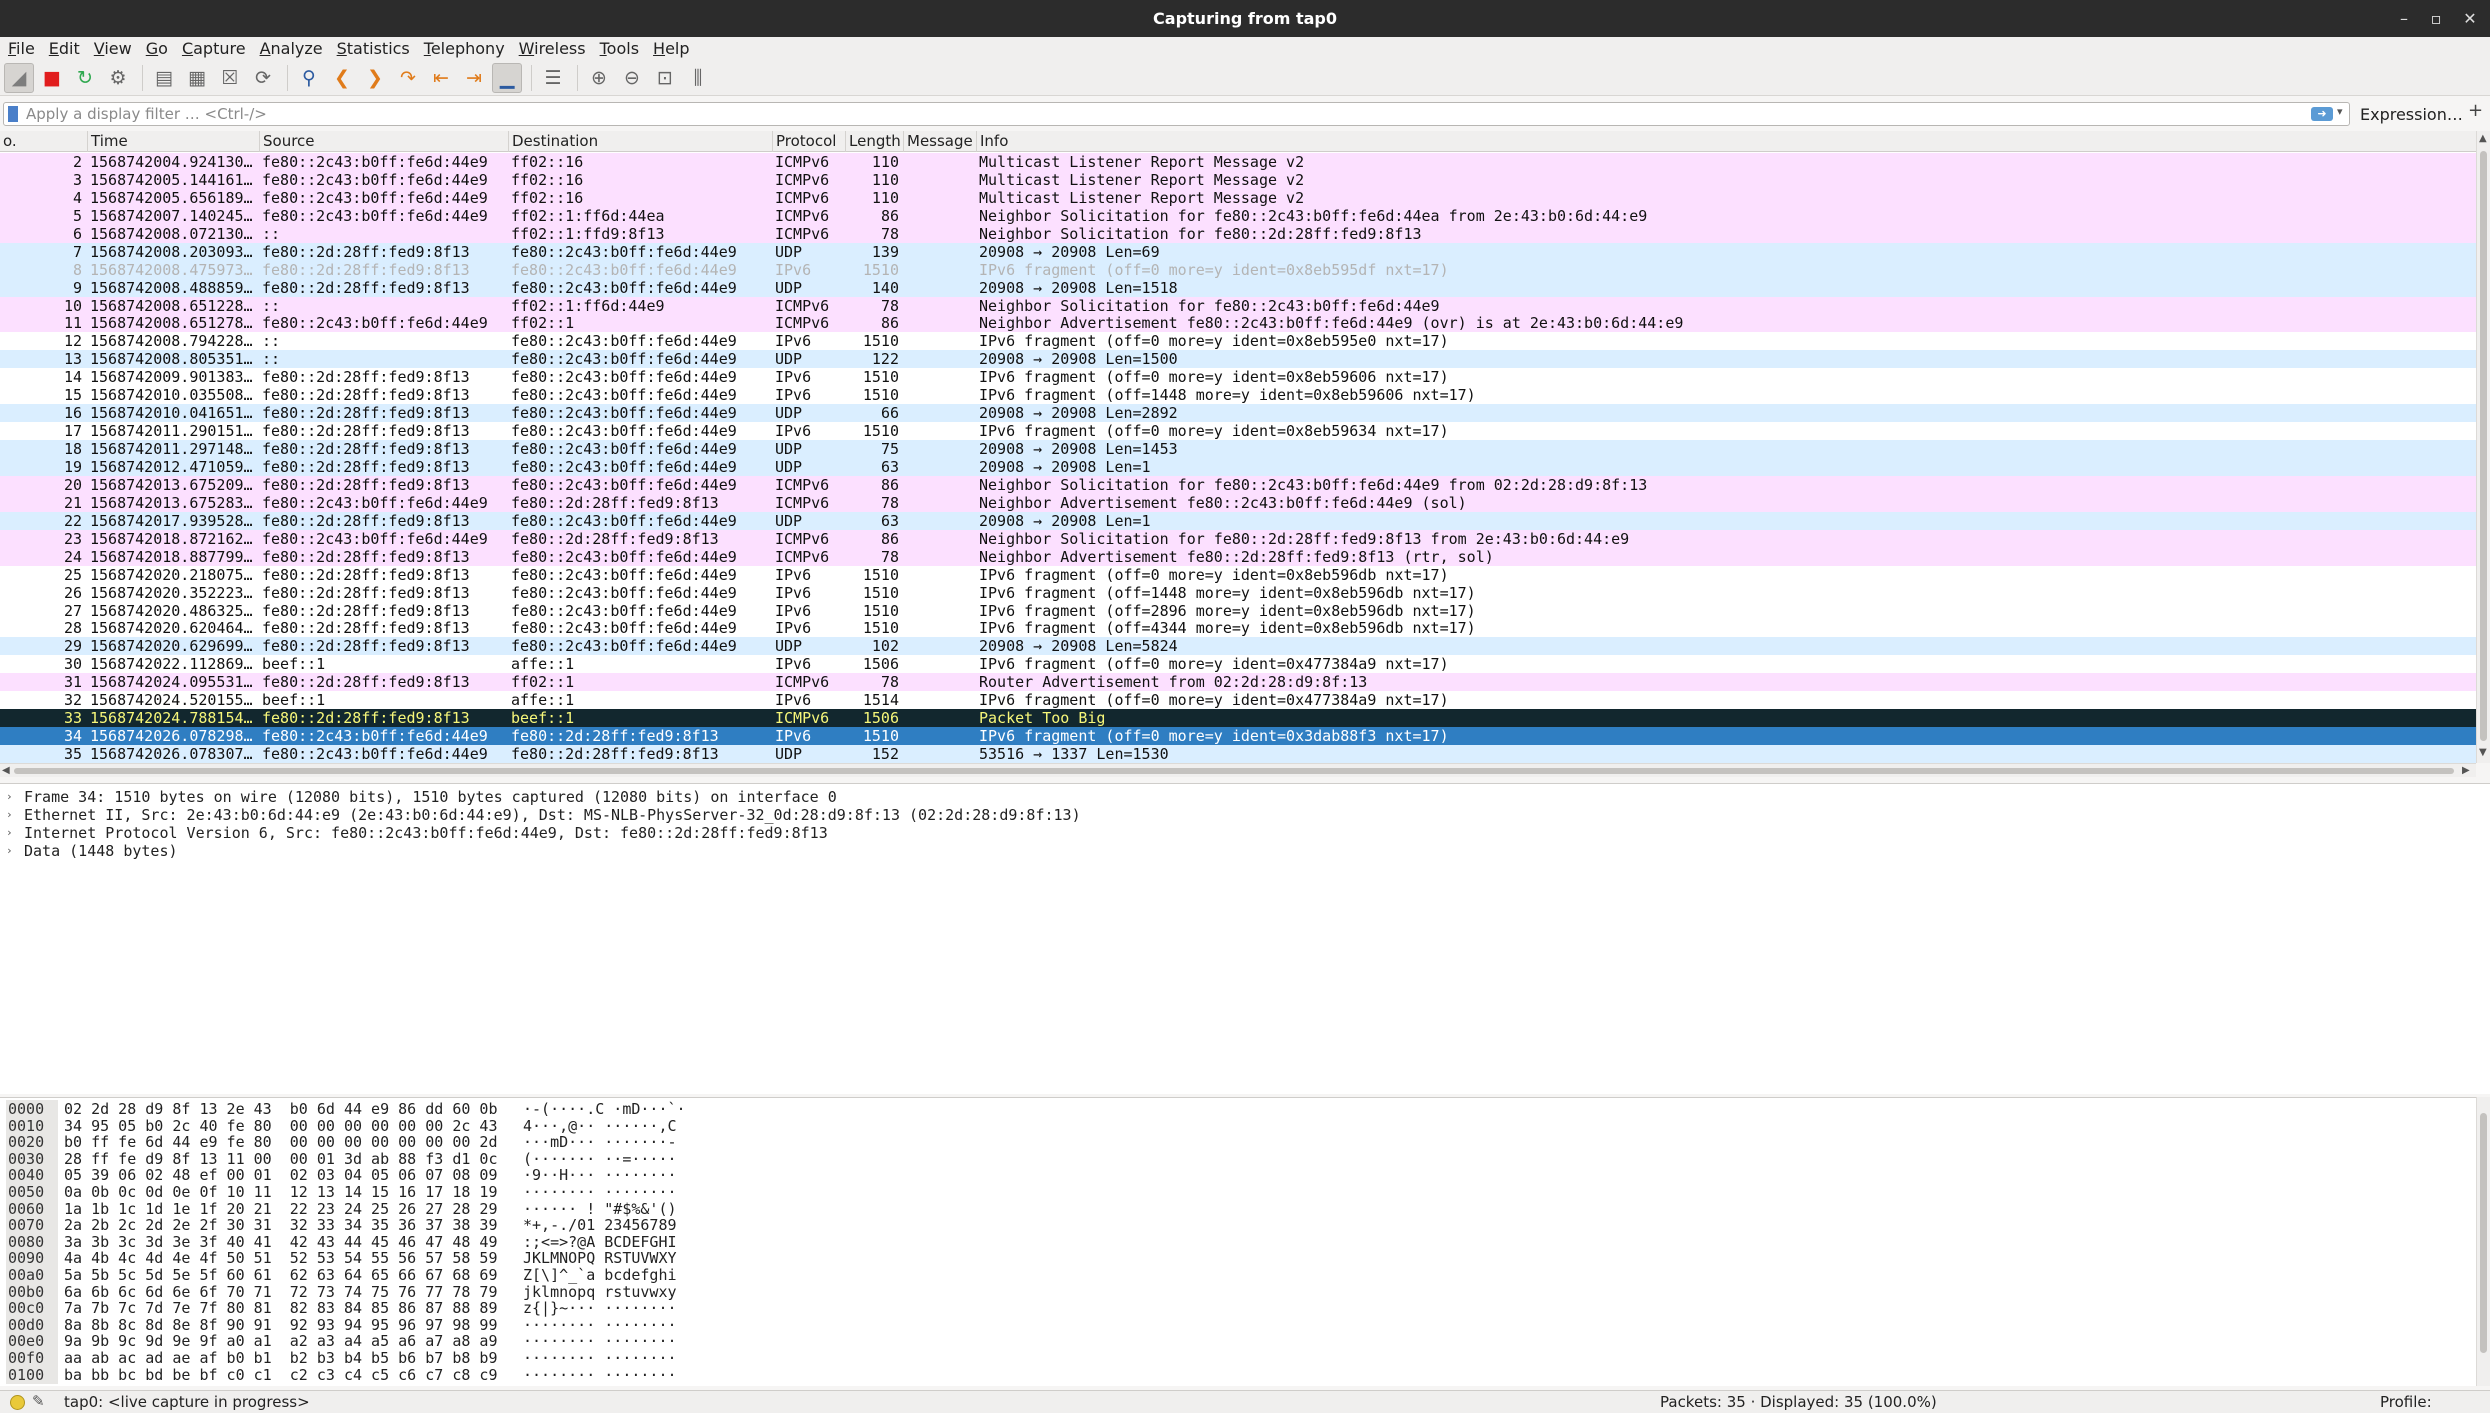  I want to click on bytes-pane-scrollbar, so click(2483, 1241).